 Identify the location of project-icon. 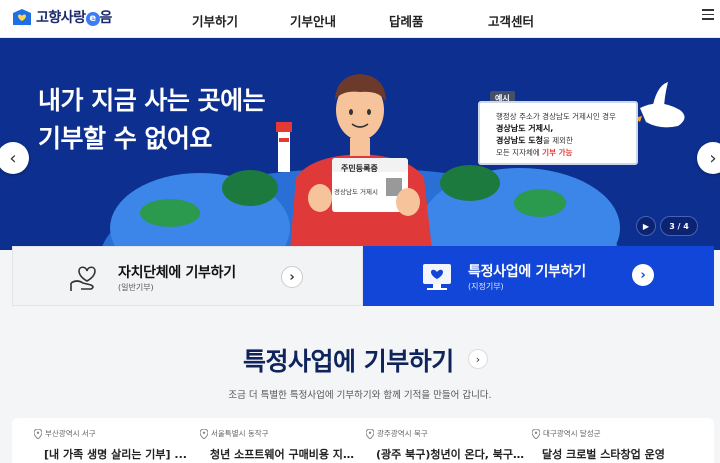
(437, 277).